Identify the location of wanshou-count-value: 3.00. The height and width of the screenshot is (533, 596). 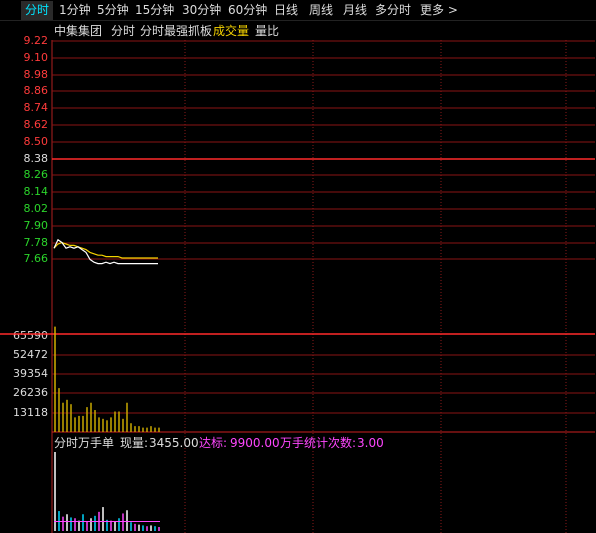
(370, 443).